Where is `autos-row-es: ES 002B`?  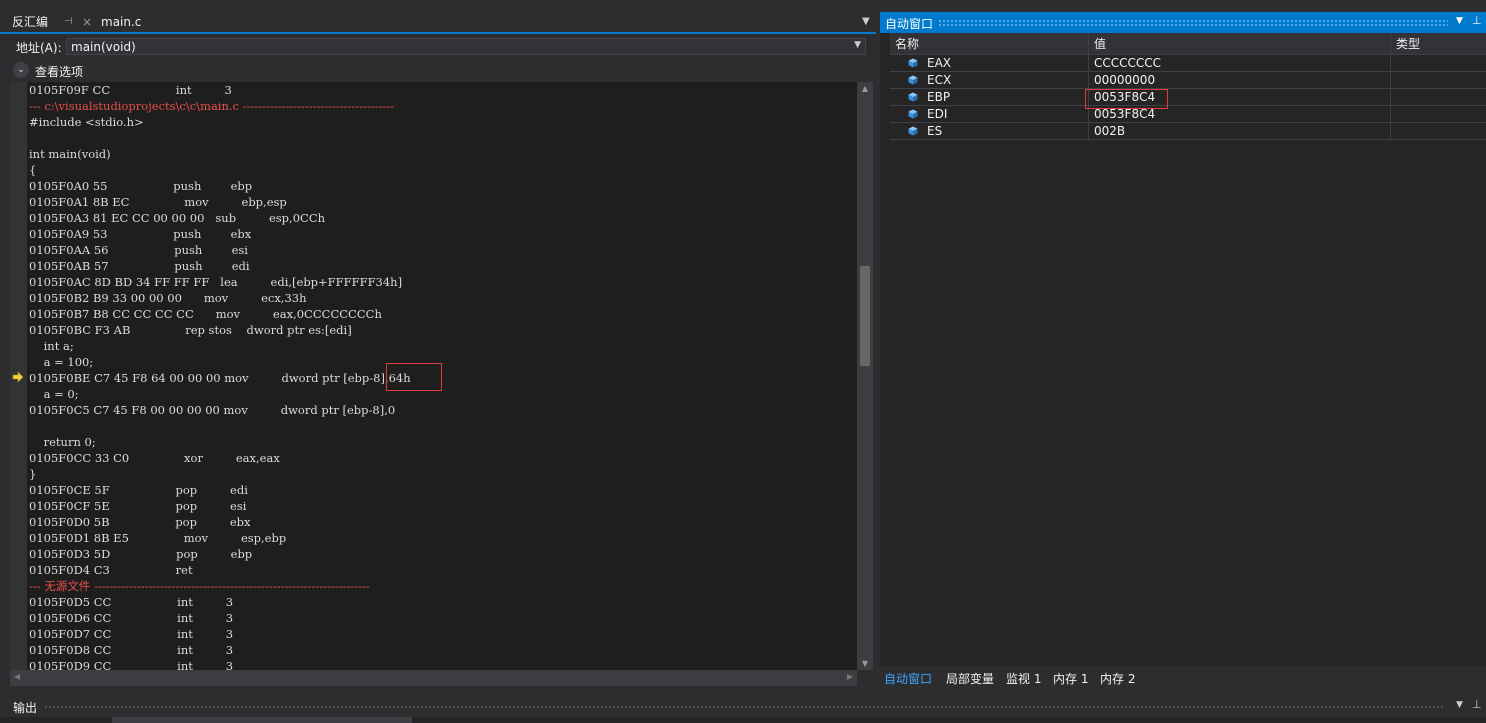
autos-row-es: ES 002B is located at coordinates (1188, 131).